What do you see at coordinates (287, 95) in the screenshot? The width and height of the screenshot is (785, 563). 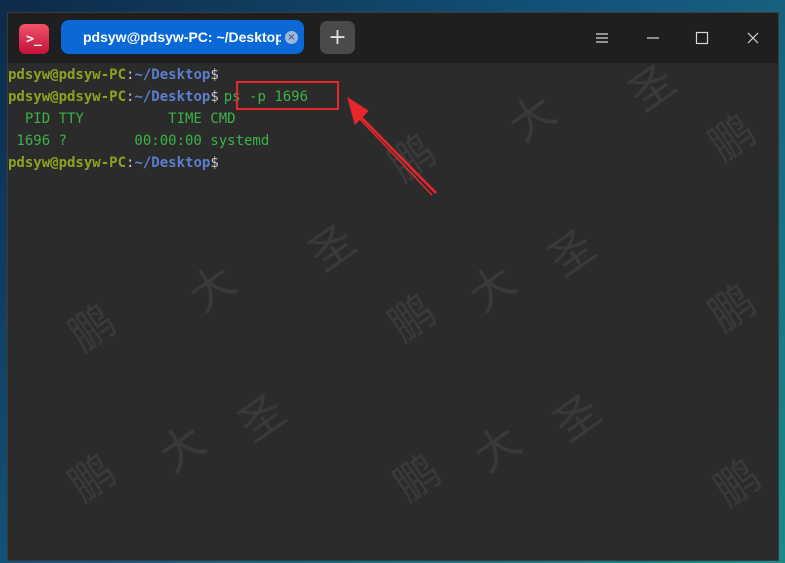 I see `command-highlight-box` at bounding box center [287, 95].